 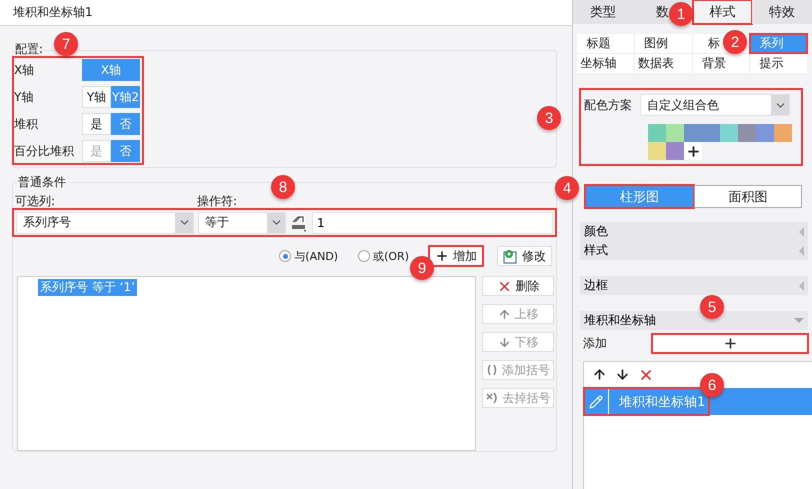 I want to click on add-button, so click(x=730, y=343).